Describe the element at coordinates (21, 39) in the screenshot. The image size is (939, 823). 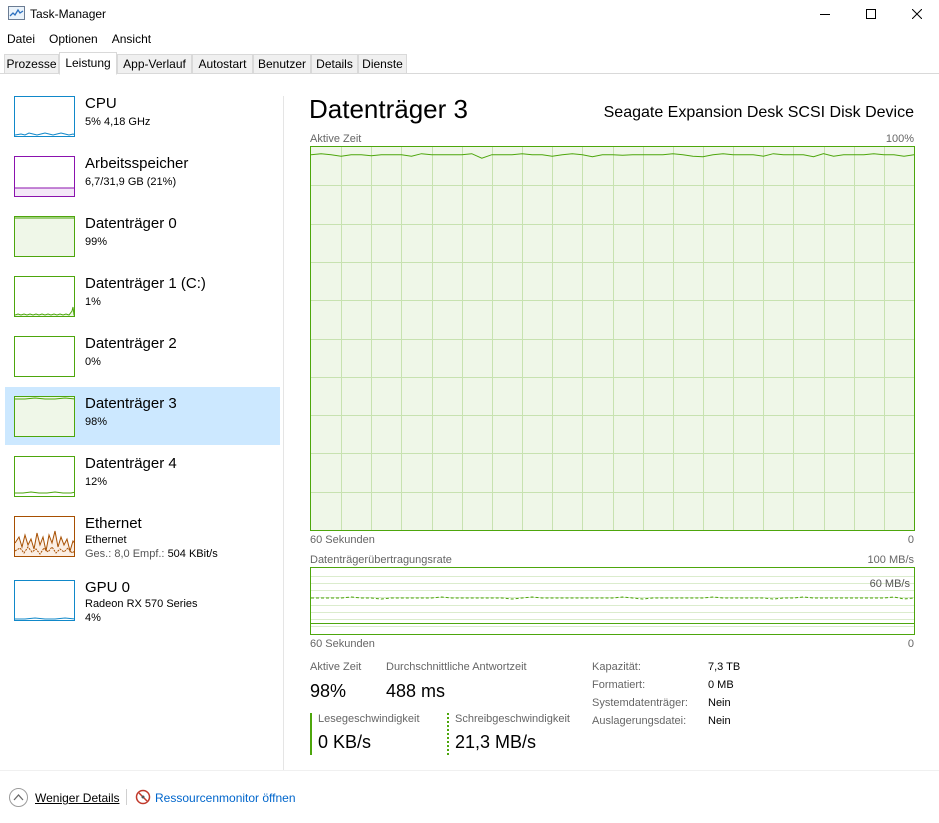
I see `menu-datei: Datei` at that location.